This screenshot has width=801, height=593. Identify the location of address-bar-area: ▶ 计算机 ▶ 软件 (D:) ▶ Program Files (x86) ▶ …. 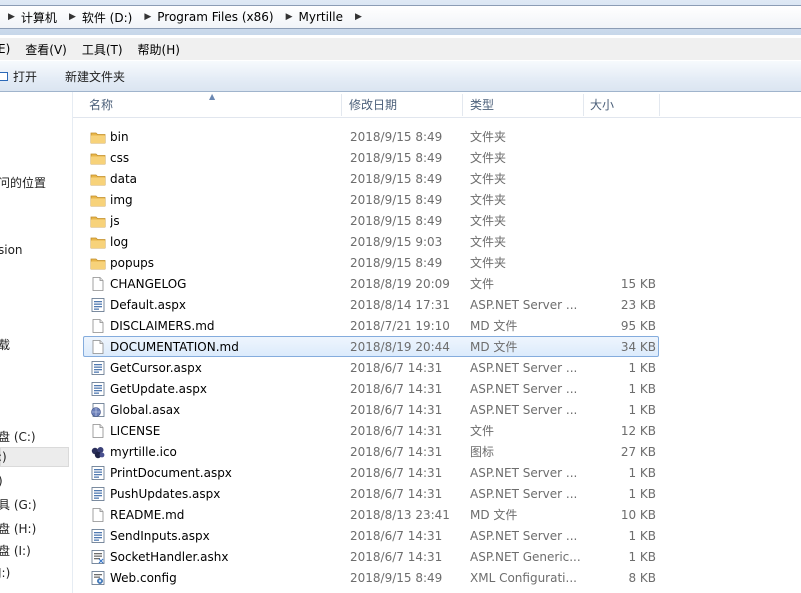
(400, 17).